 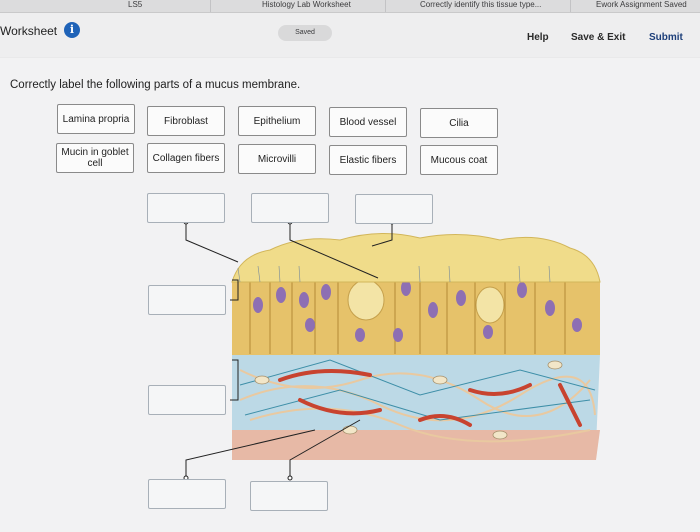 What do you see at coordinates (416, 317) in the screenshot?
I see `epithelium-layer` at bounding box center [416, 317].